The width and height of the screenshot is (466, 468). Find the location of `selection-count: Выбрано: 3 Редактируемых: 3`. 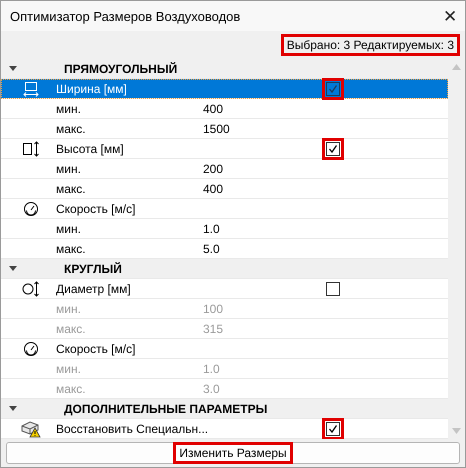

selection-count: Выбрано: 3 Редактируемых: 3 is located at coordinates (370, 45).